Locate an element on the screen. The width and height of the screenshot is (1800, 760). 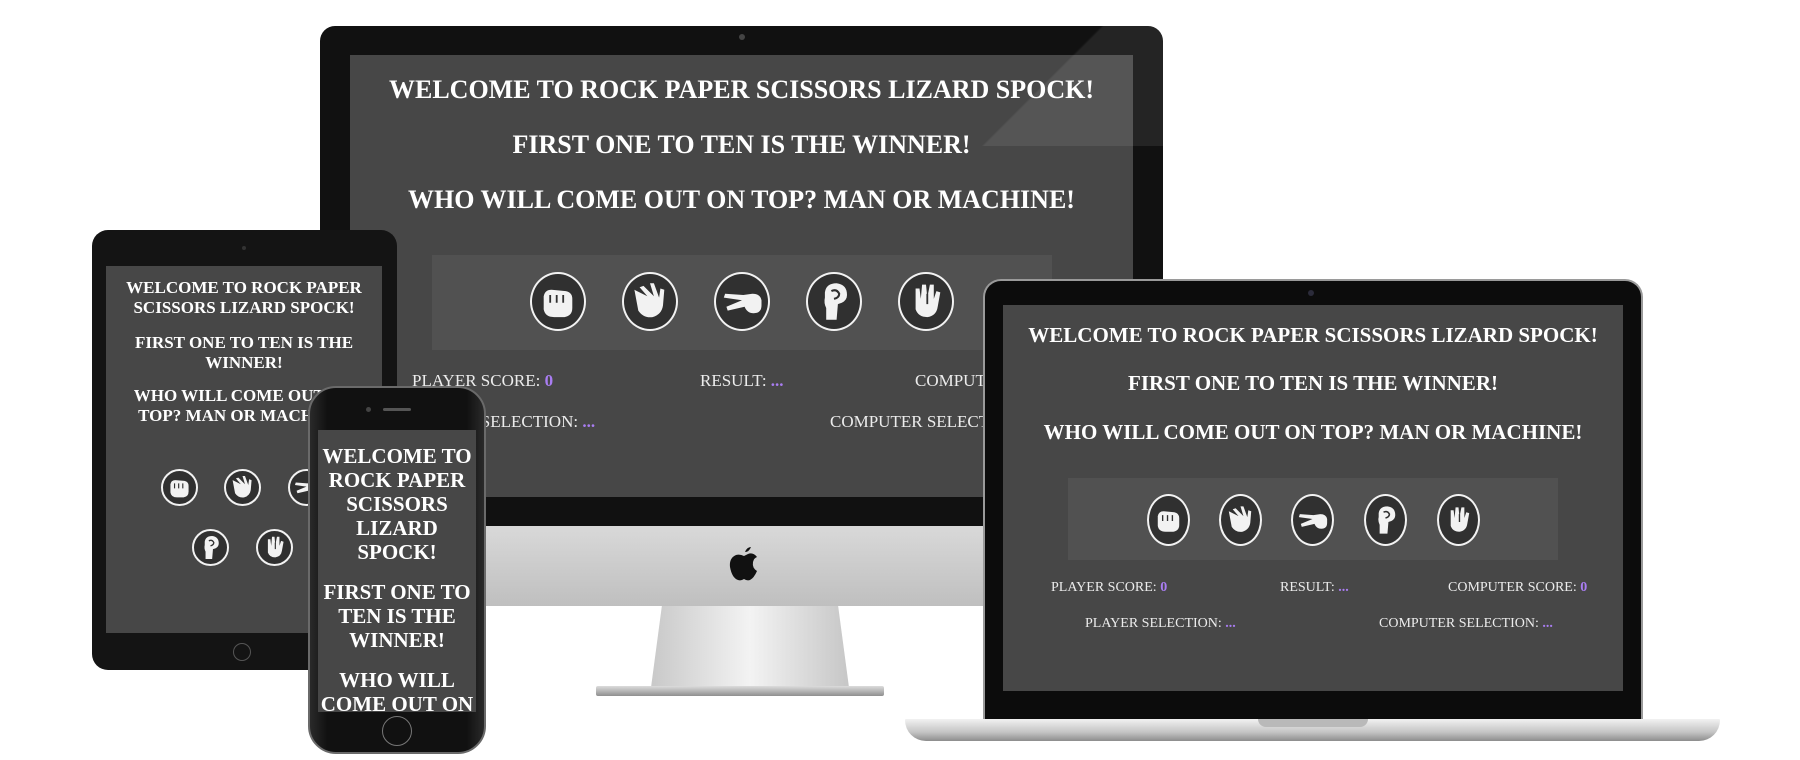
desktop-stand-neck is located at coordinates (750, 650).